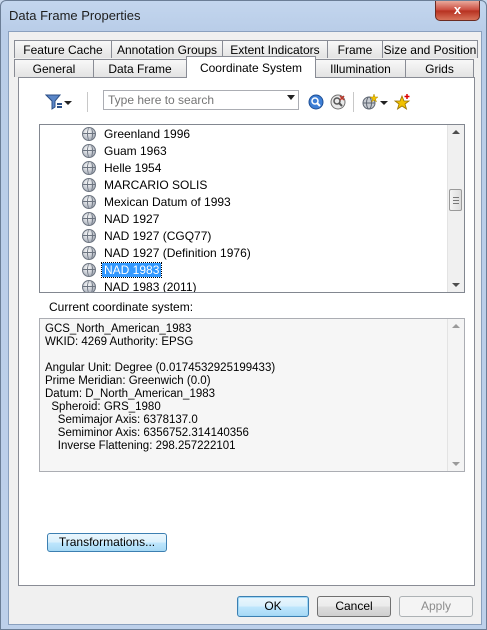 Image resolution: width=487 pixels, height=630 pixels. Describe the element at coordinates (384, 102) in the screenshot. I see `globe-dropdown-icon` at that location.